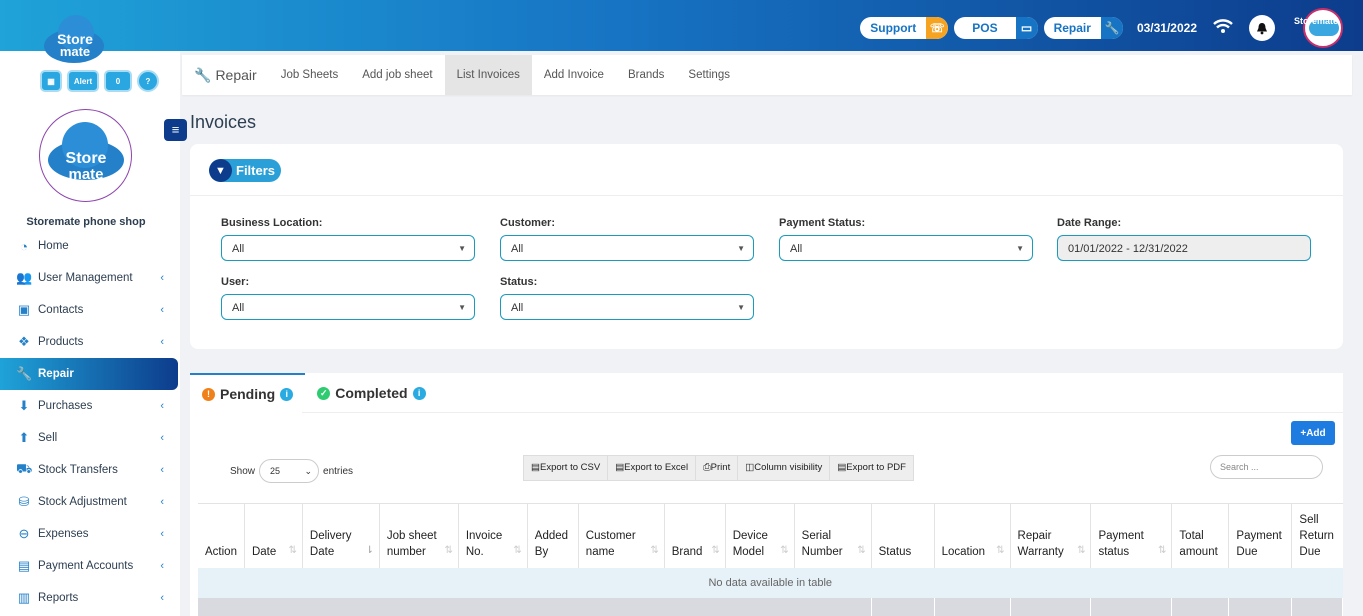 Image resolution: width=1363 pixels, height=616 pixels. What do you see at coordinates (574, 75) in the screenshot?
I see `tab-add-invoice: Add Invoice` at bounding box center [574, 75].